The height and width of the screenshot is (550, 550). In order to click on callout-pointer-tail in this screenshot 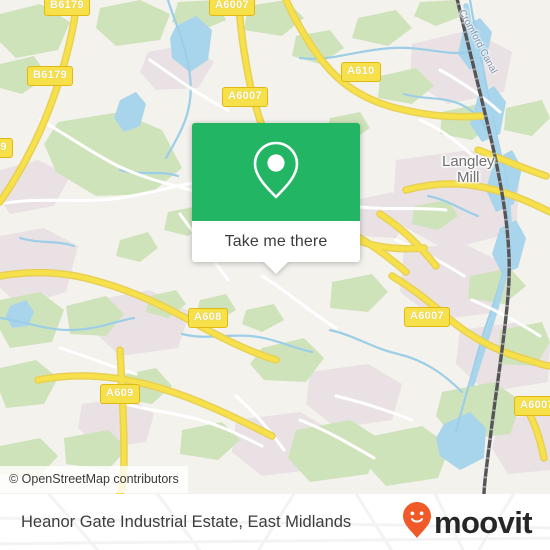, I will do `click(276, 267)`.